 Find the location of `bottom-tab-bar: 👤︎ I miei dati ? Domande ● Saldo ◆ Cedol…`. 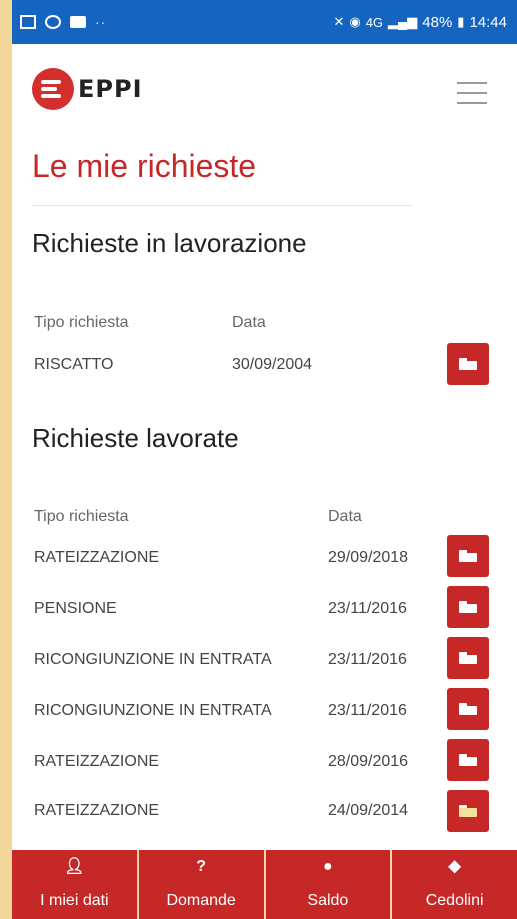

bottom-tab-bar: 👤︎ I miei dati ? Domande ● Saldo ◆ Cedol… is located at coordinates (264, 884).